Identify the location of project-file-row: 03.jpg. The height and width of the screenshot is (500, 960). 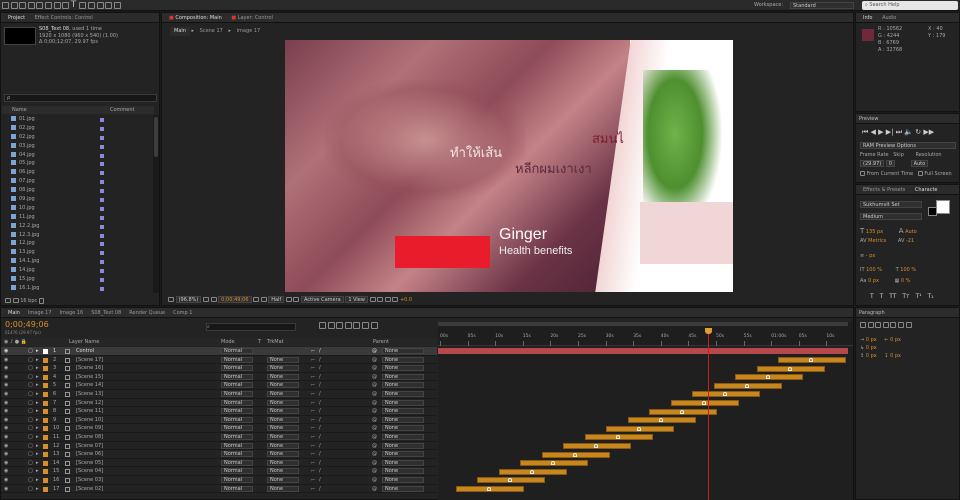
(77, 146).